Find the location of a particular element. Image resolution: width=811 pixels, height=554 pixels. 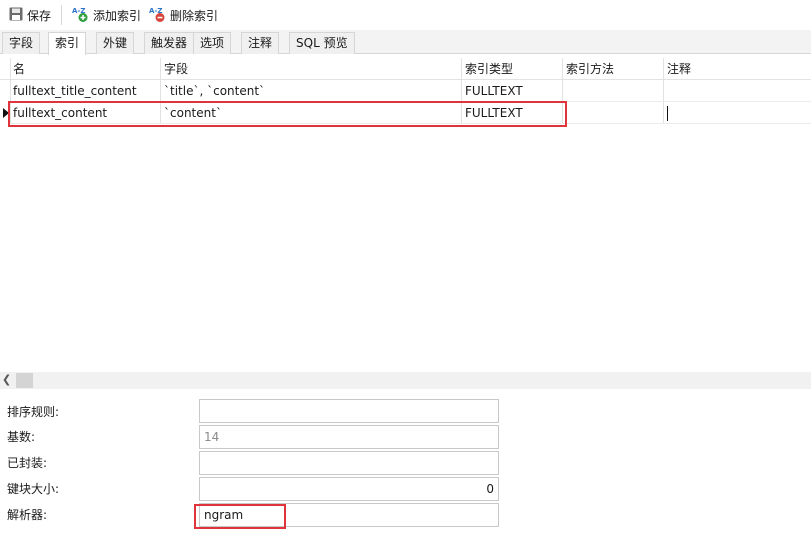

delete-index-label: 删除索引 is located at coordinates (194, 15).